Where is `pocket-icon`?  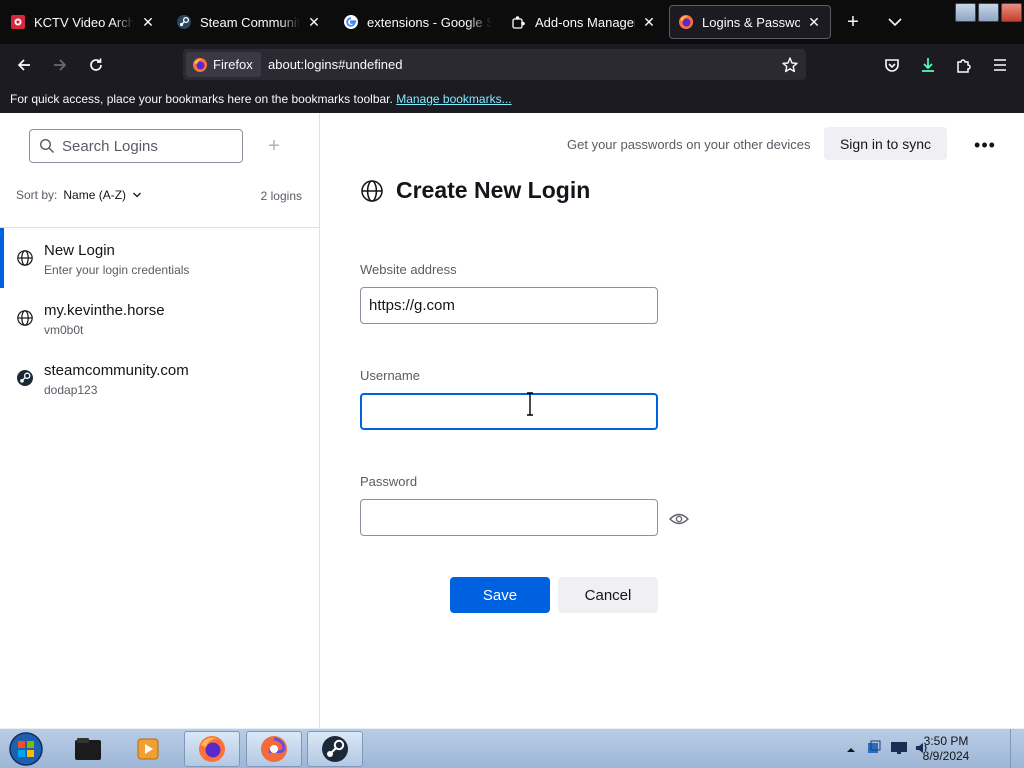
pocket-icon is located at coordinates (892, 65).